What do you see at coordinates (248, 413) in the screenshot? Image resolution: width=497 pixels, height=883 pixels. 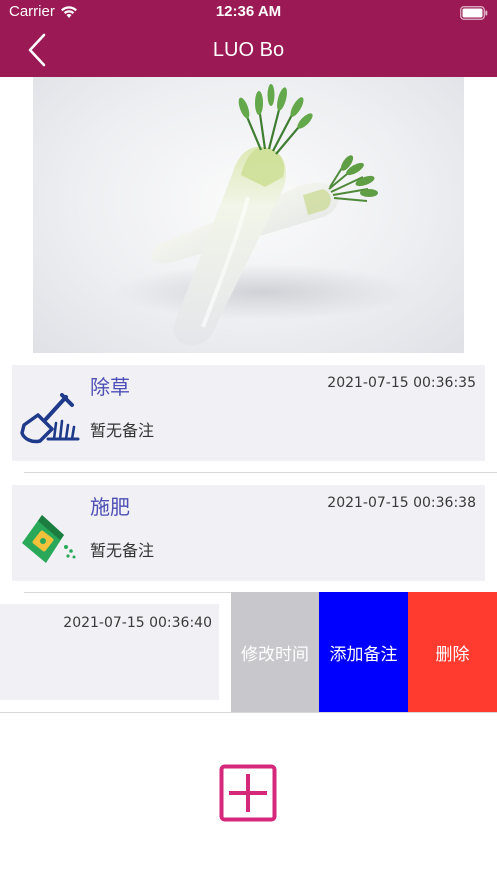 I see `record-row-weeding: 除草 2021-07-15 00:36:35 暂无备注` at bounding box center [248, 413].